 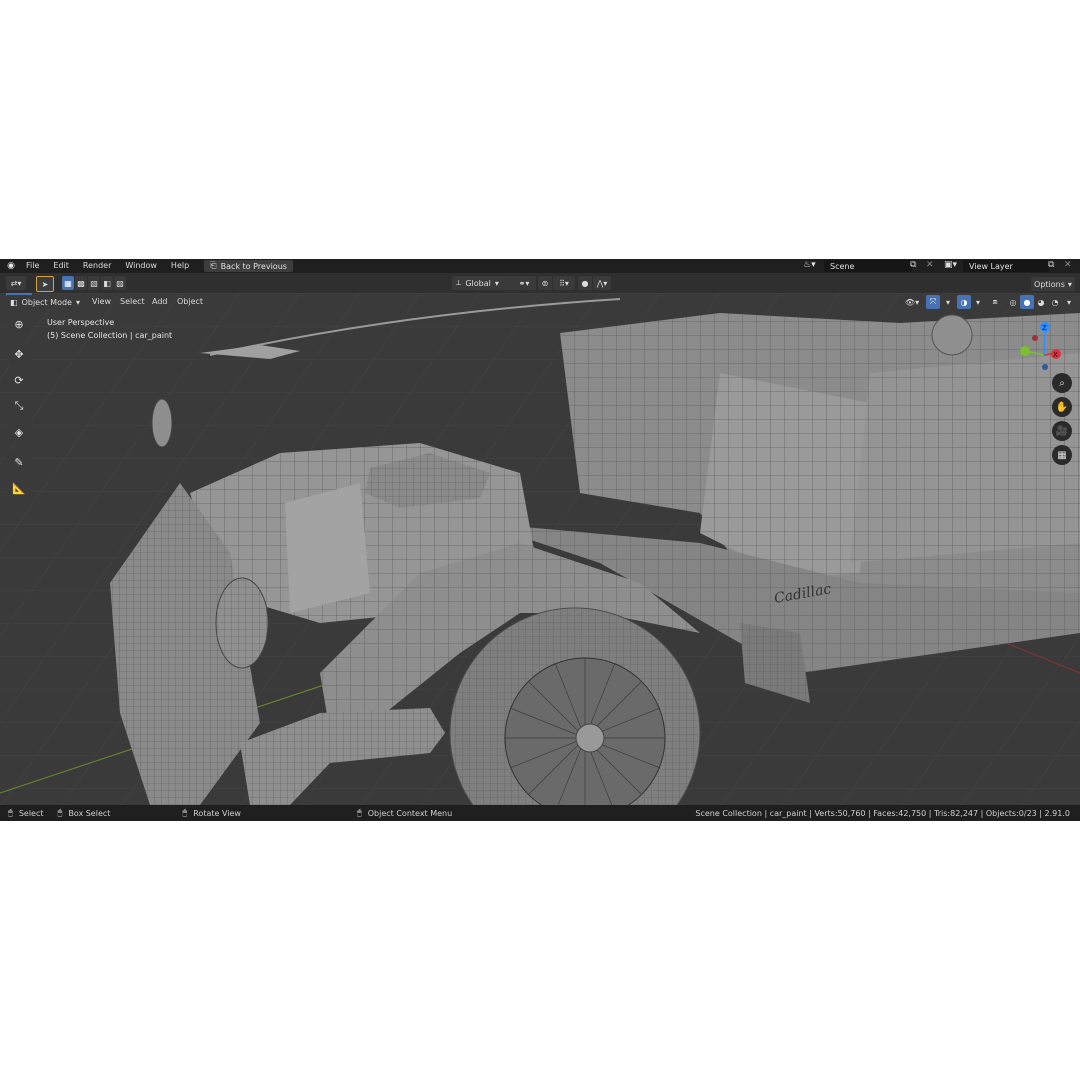 I want to click on status-box-select-label: Box Select, so click(x=89, y=813).